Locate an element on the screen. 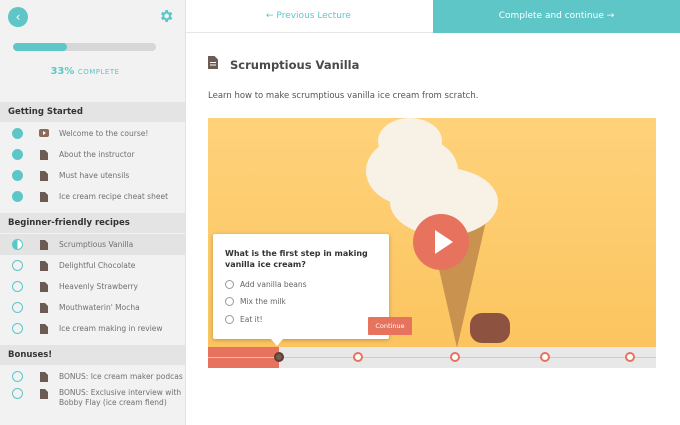  lecture-item: Welcome to the course! is located at coordinates (92, 133).